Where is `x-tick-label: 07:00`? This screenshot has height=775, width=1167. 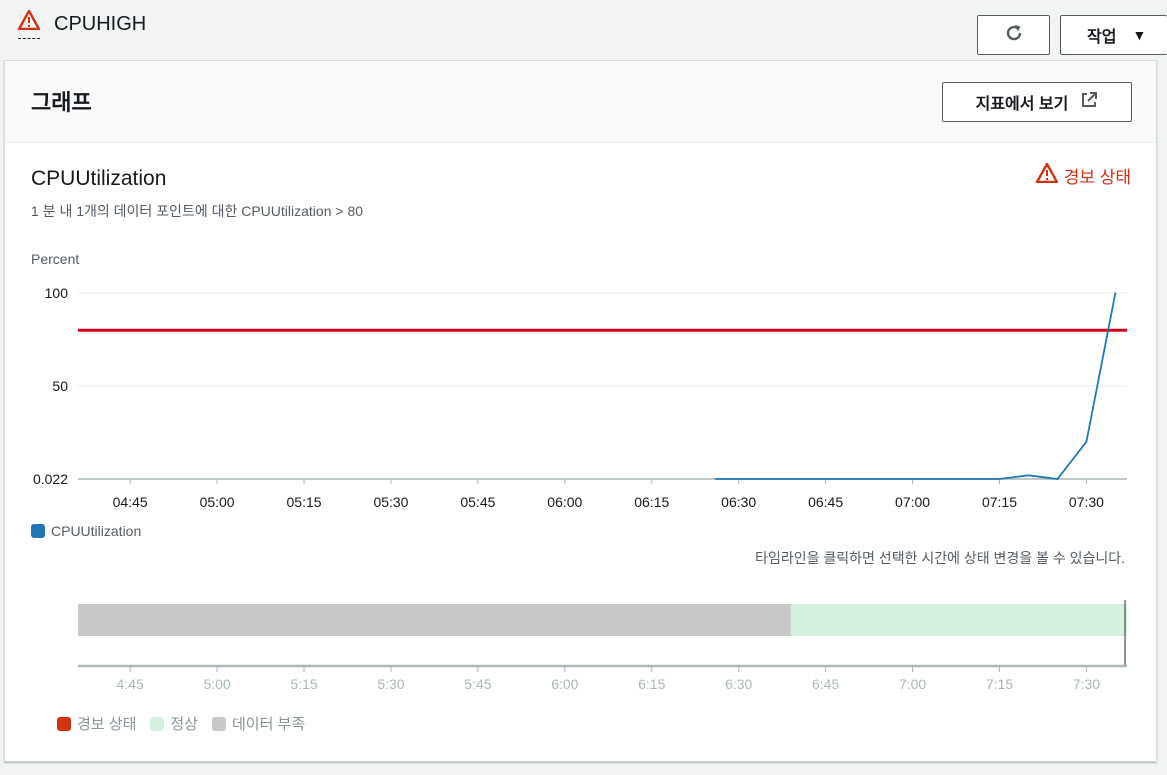 x-tick-label: 07:00 is located at coordinates (912, 502).